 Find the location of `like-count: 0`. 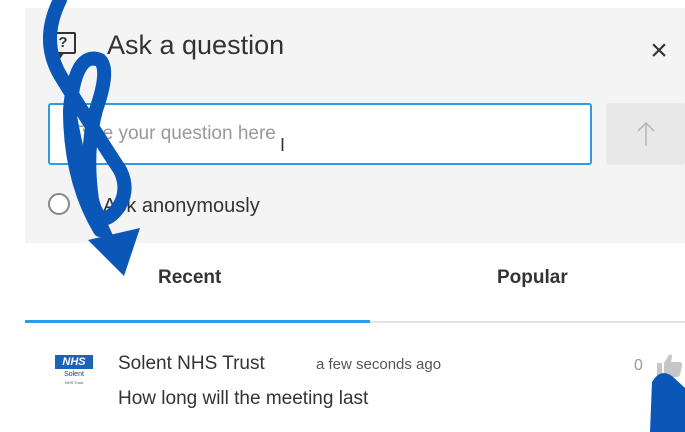

like-count: 0 is located at coordinates (638, 365).